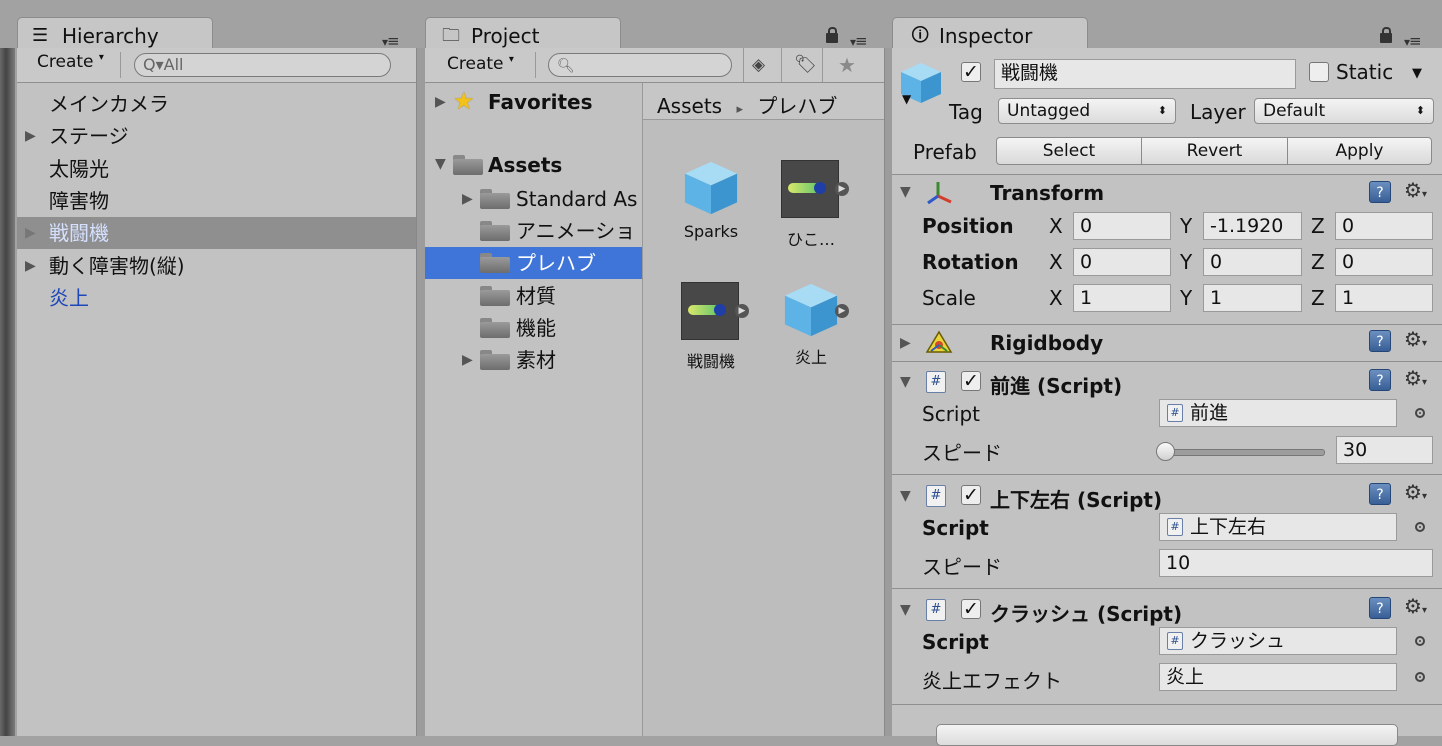 Image resolution: width=1442 pixels, height=746 pixels. Describe the element at coordinates (1087, 111) in the screenshot. I see `tag-dropdown: Untagged ⬍` at that location.